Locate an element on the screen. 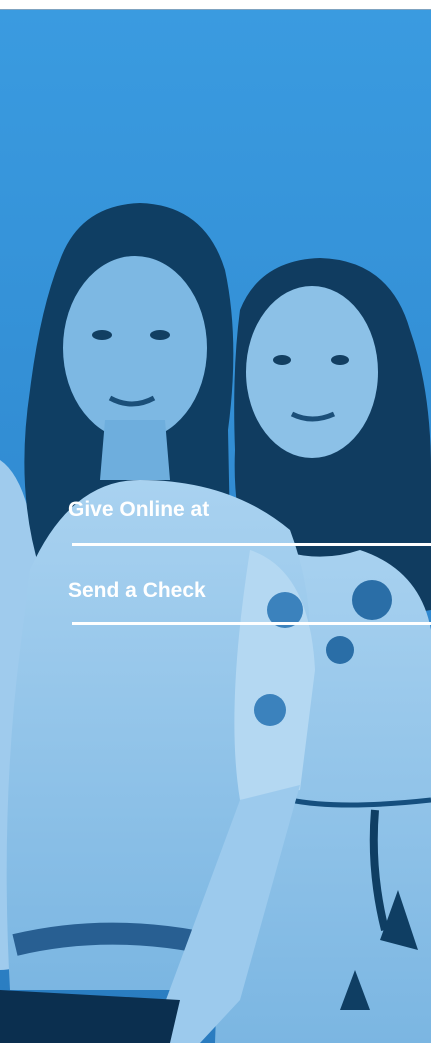 The image size is (431, 1043). woman2-face is located at coordinates (312, 372).